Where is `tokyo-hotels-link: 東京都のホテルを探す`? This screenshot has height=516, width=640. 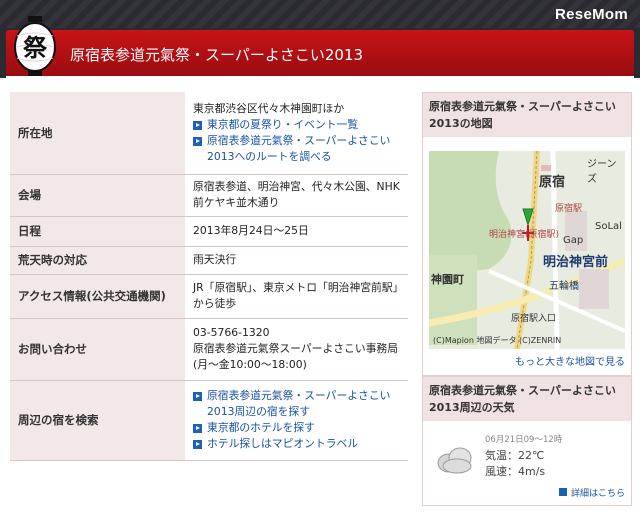 tokyo-hotels-link: 東京都のホテルを探す is located at coordinates (297, 428).